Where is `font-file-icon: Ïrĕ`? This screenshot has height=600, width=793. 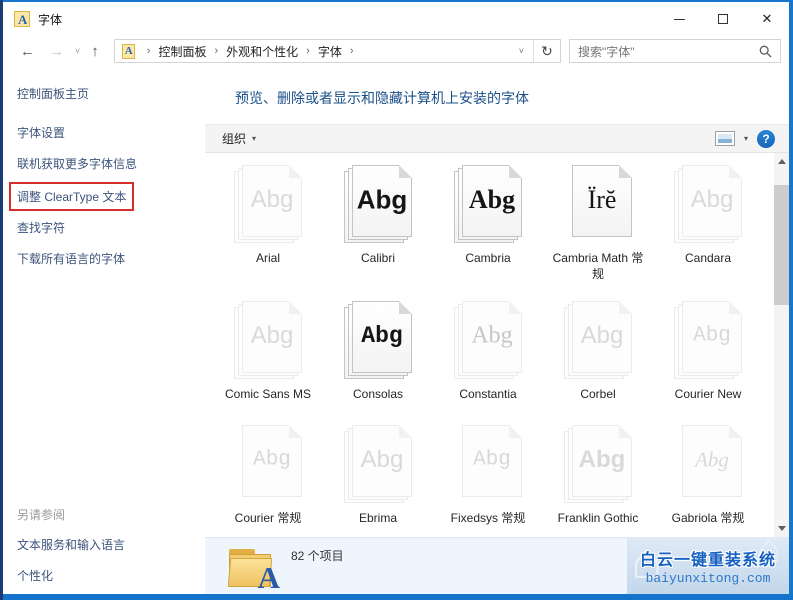 font-file-icon: Ïrĕ is located at coordinates (598, 205).